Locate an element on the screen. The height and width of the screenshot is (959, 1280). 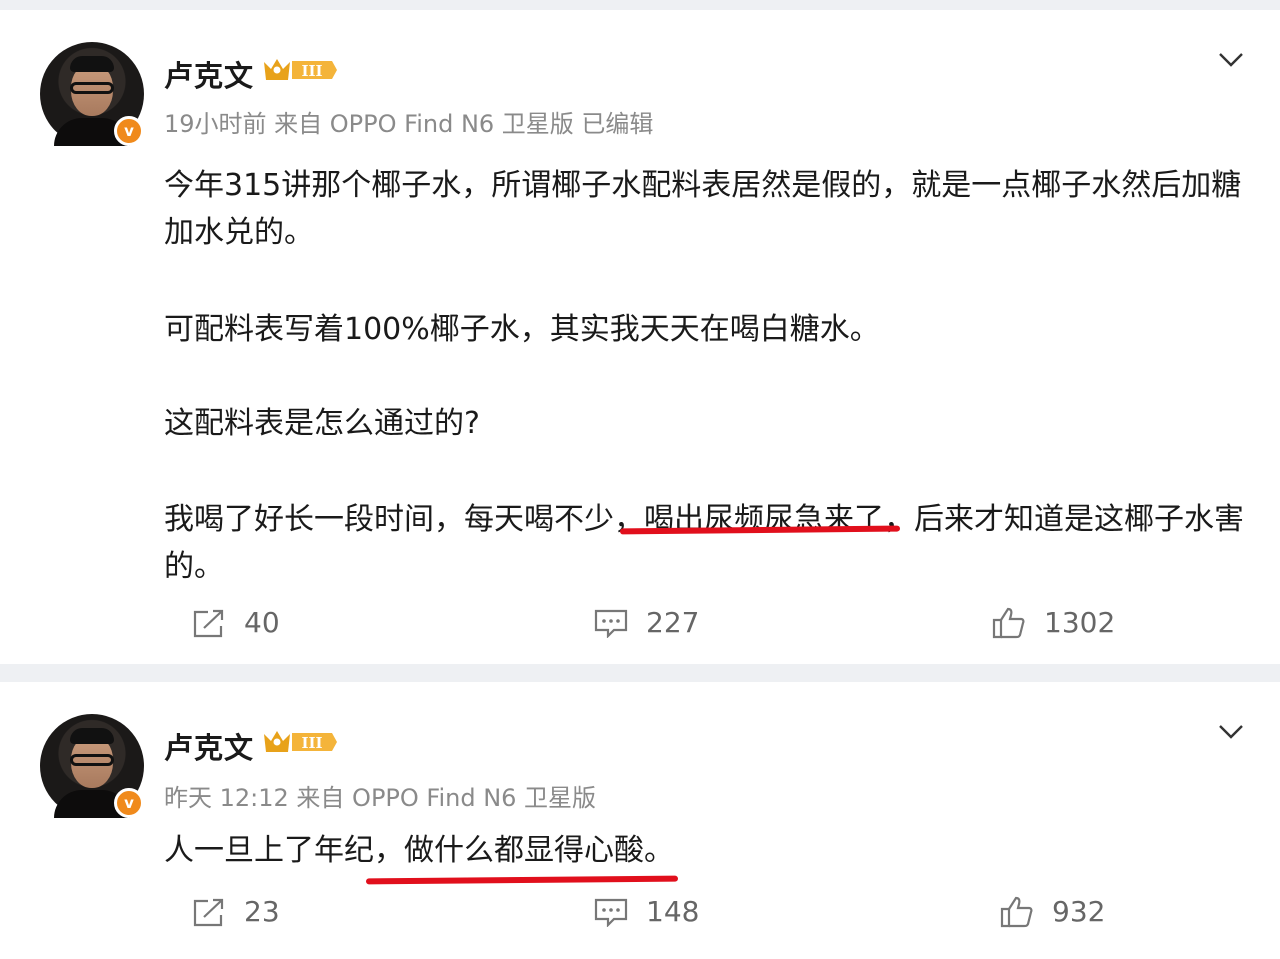
comment-button: 227 is located at coordinates (646, 622).